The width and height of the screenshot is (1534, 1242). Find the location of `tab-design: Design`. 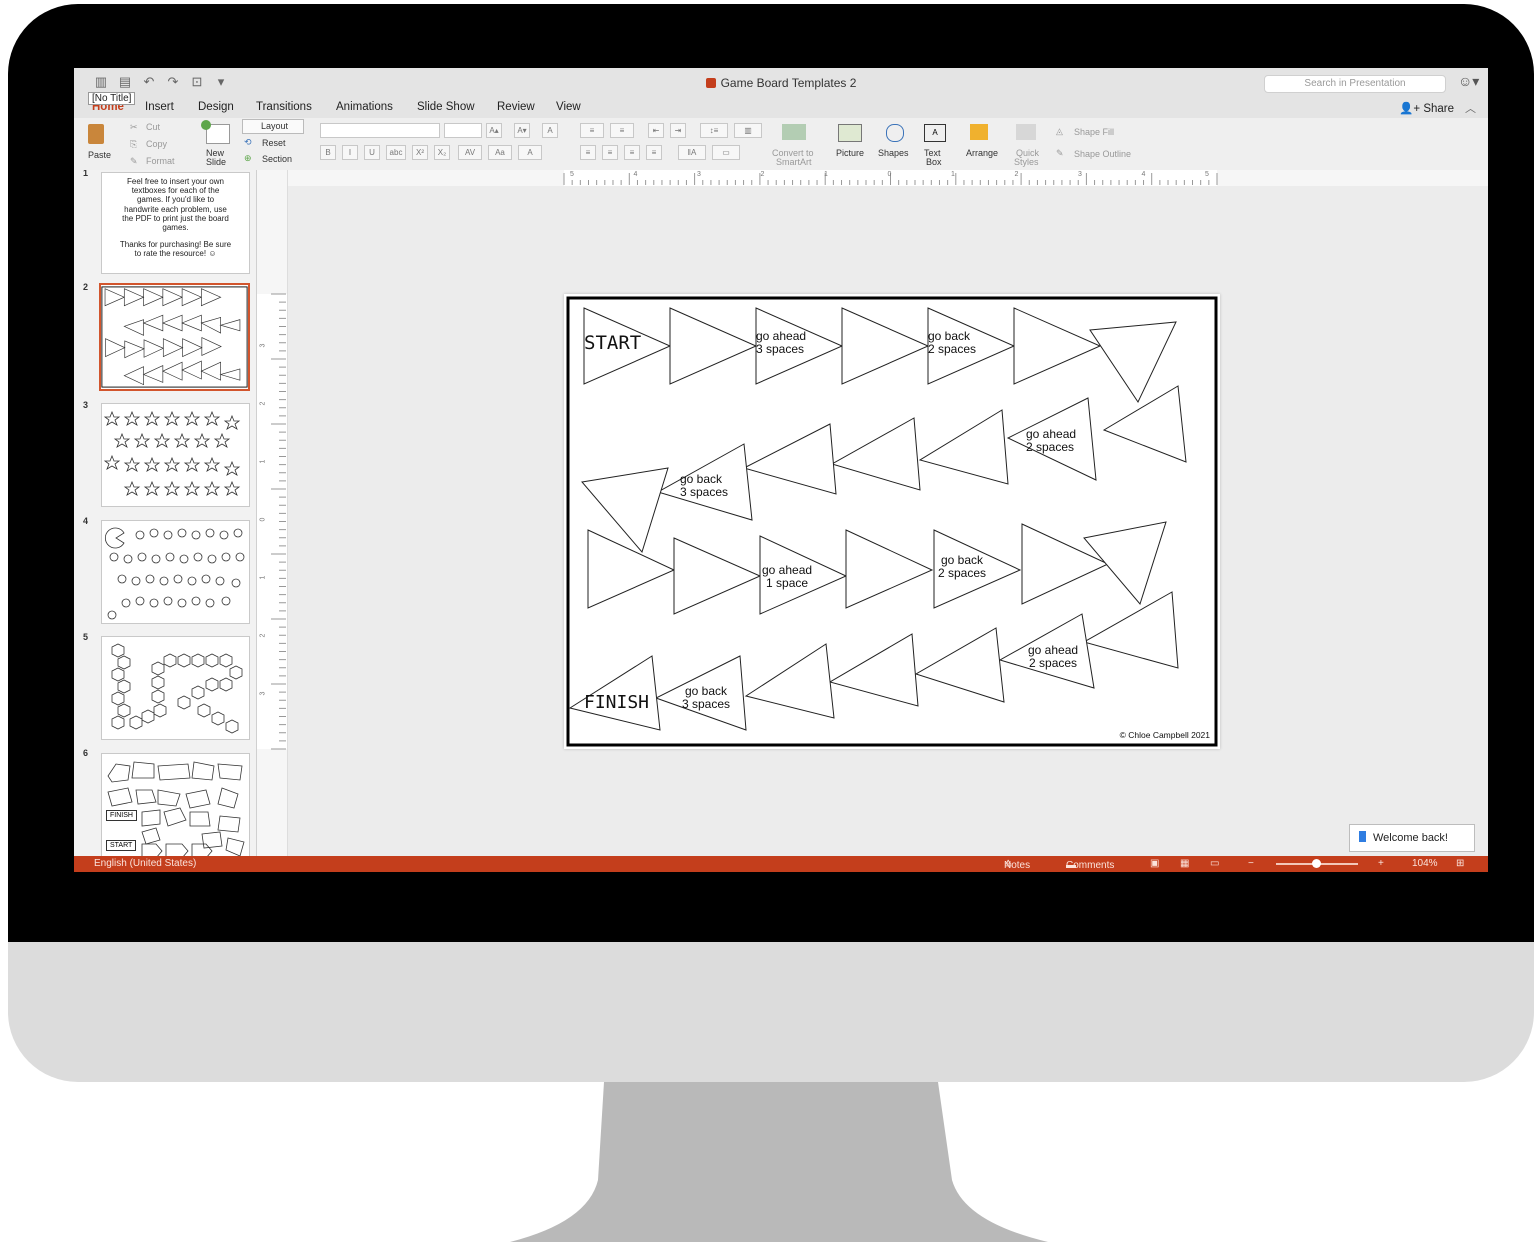

tab-design: Design is located at coordinates (216, 107).